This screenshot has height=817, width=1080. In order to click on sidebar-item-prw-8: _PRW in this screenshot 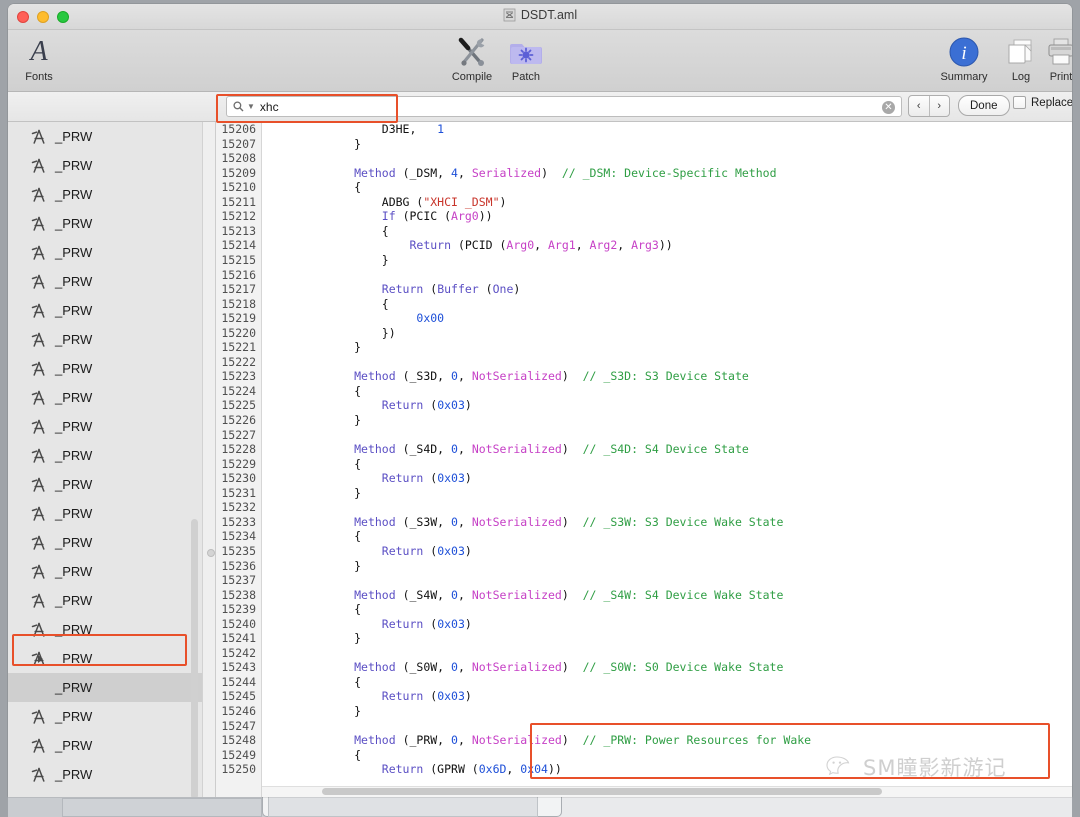, I will do `click(105, 368)`.